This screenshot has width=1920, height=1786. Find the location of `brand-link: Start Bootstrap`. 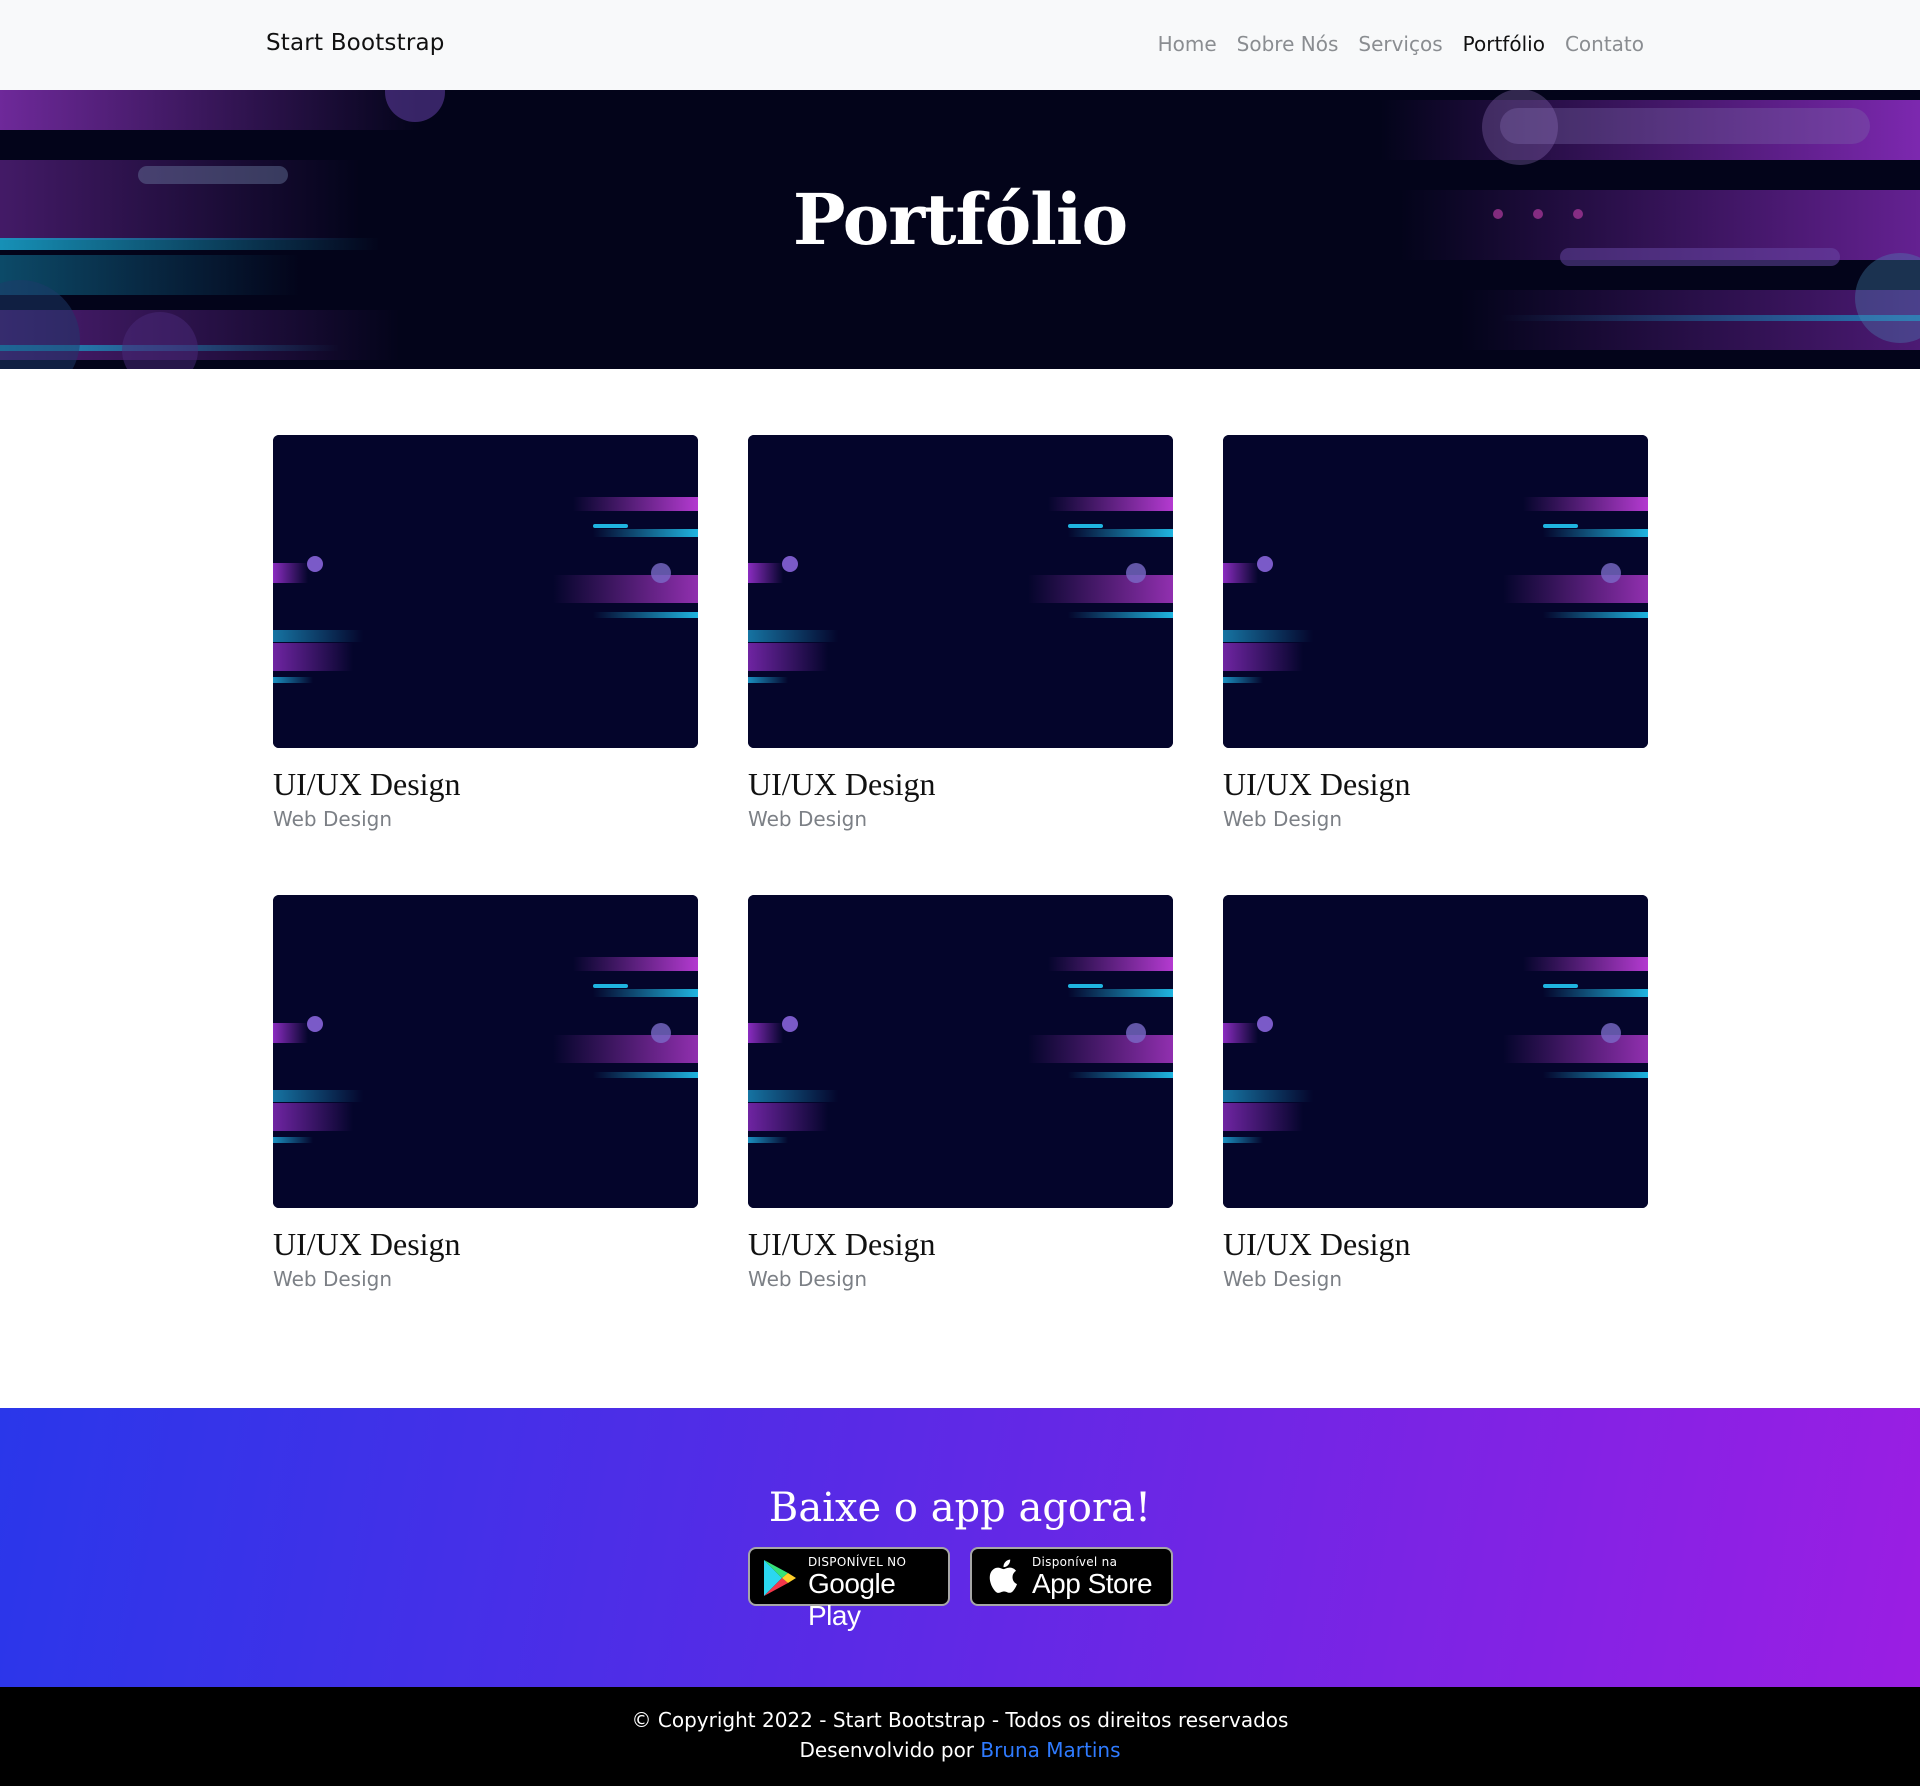

brand-link: Start Bootstrap is located at coordinates (355, 43).